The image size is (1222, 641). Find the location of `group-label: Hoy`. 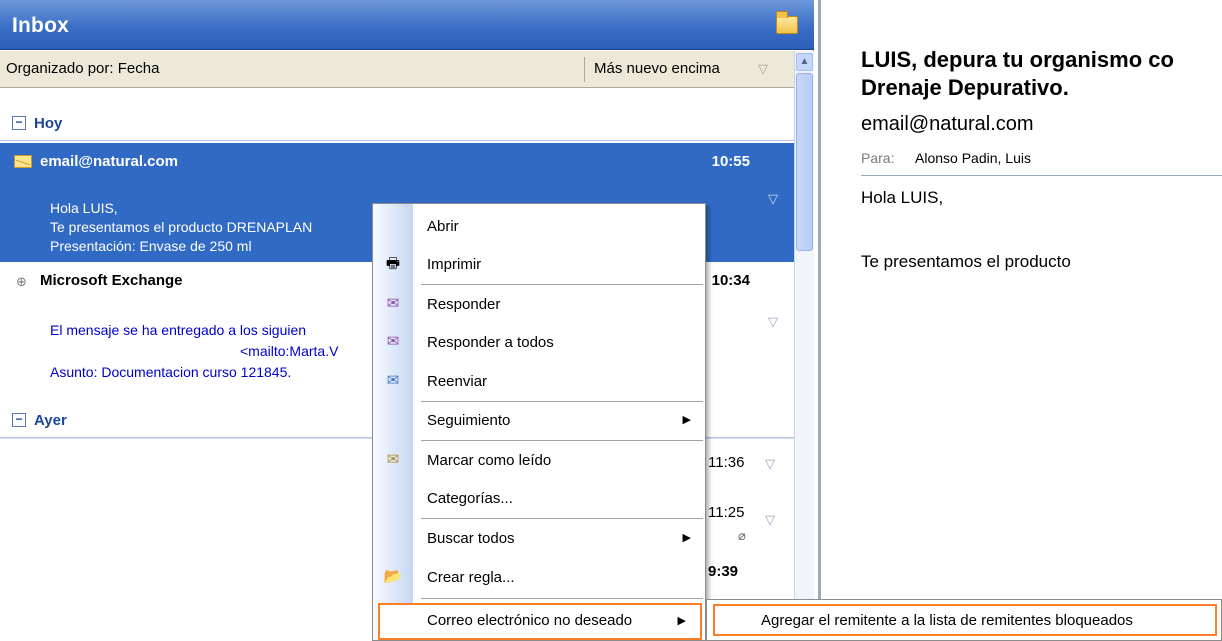

group-label: Hoy is located at coordinates (48, 123).